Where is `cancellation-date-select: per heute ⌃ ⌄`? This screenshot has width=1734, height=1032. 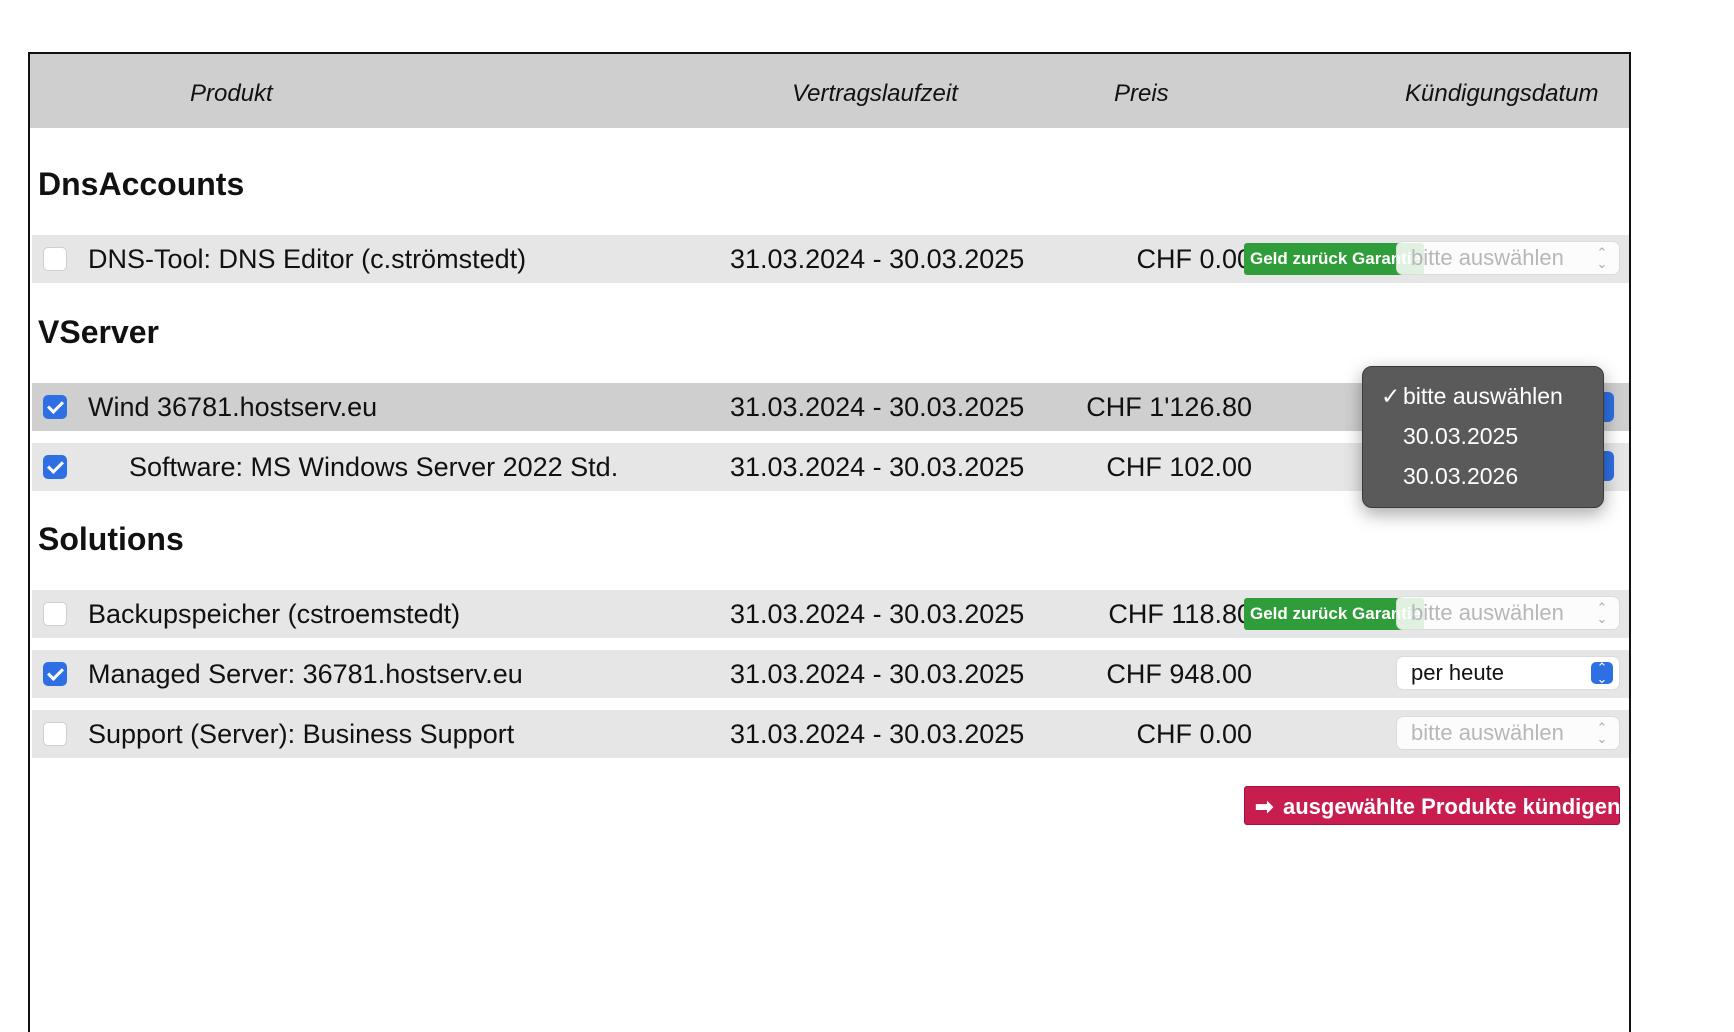 cancellation-date-select: per heute ⌃ ⌄ is located at coordinates (1508, 673).